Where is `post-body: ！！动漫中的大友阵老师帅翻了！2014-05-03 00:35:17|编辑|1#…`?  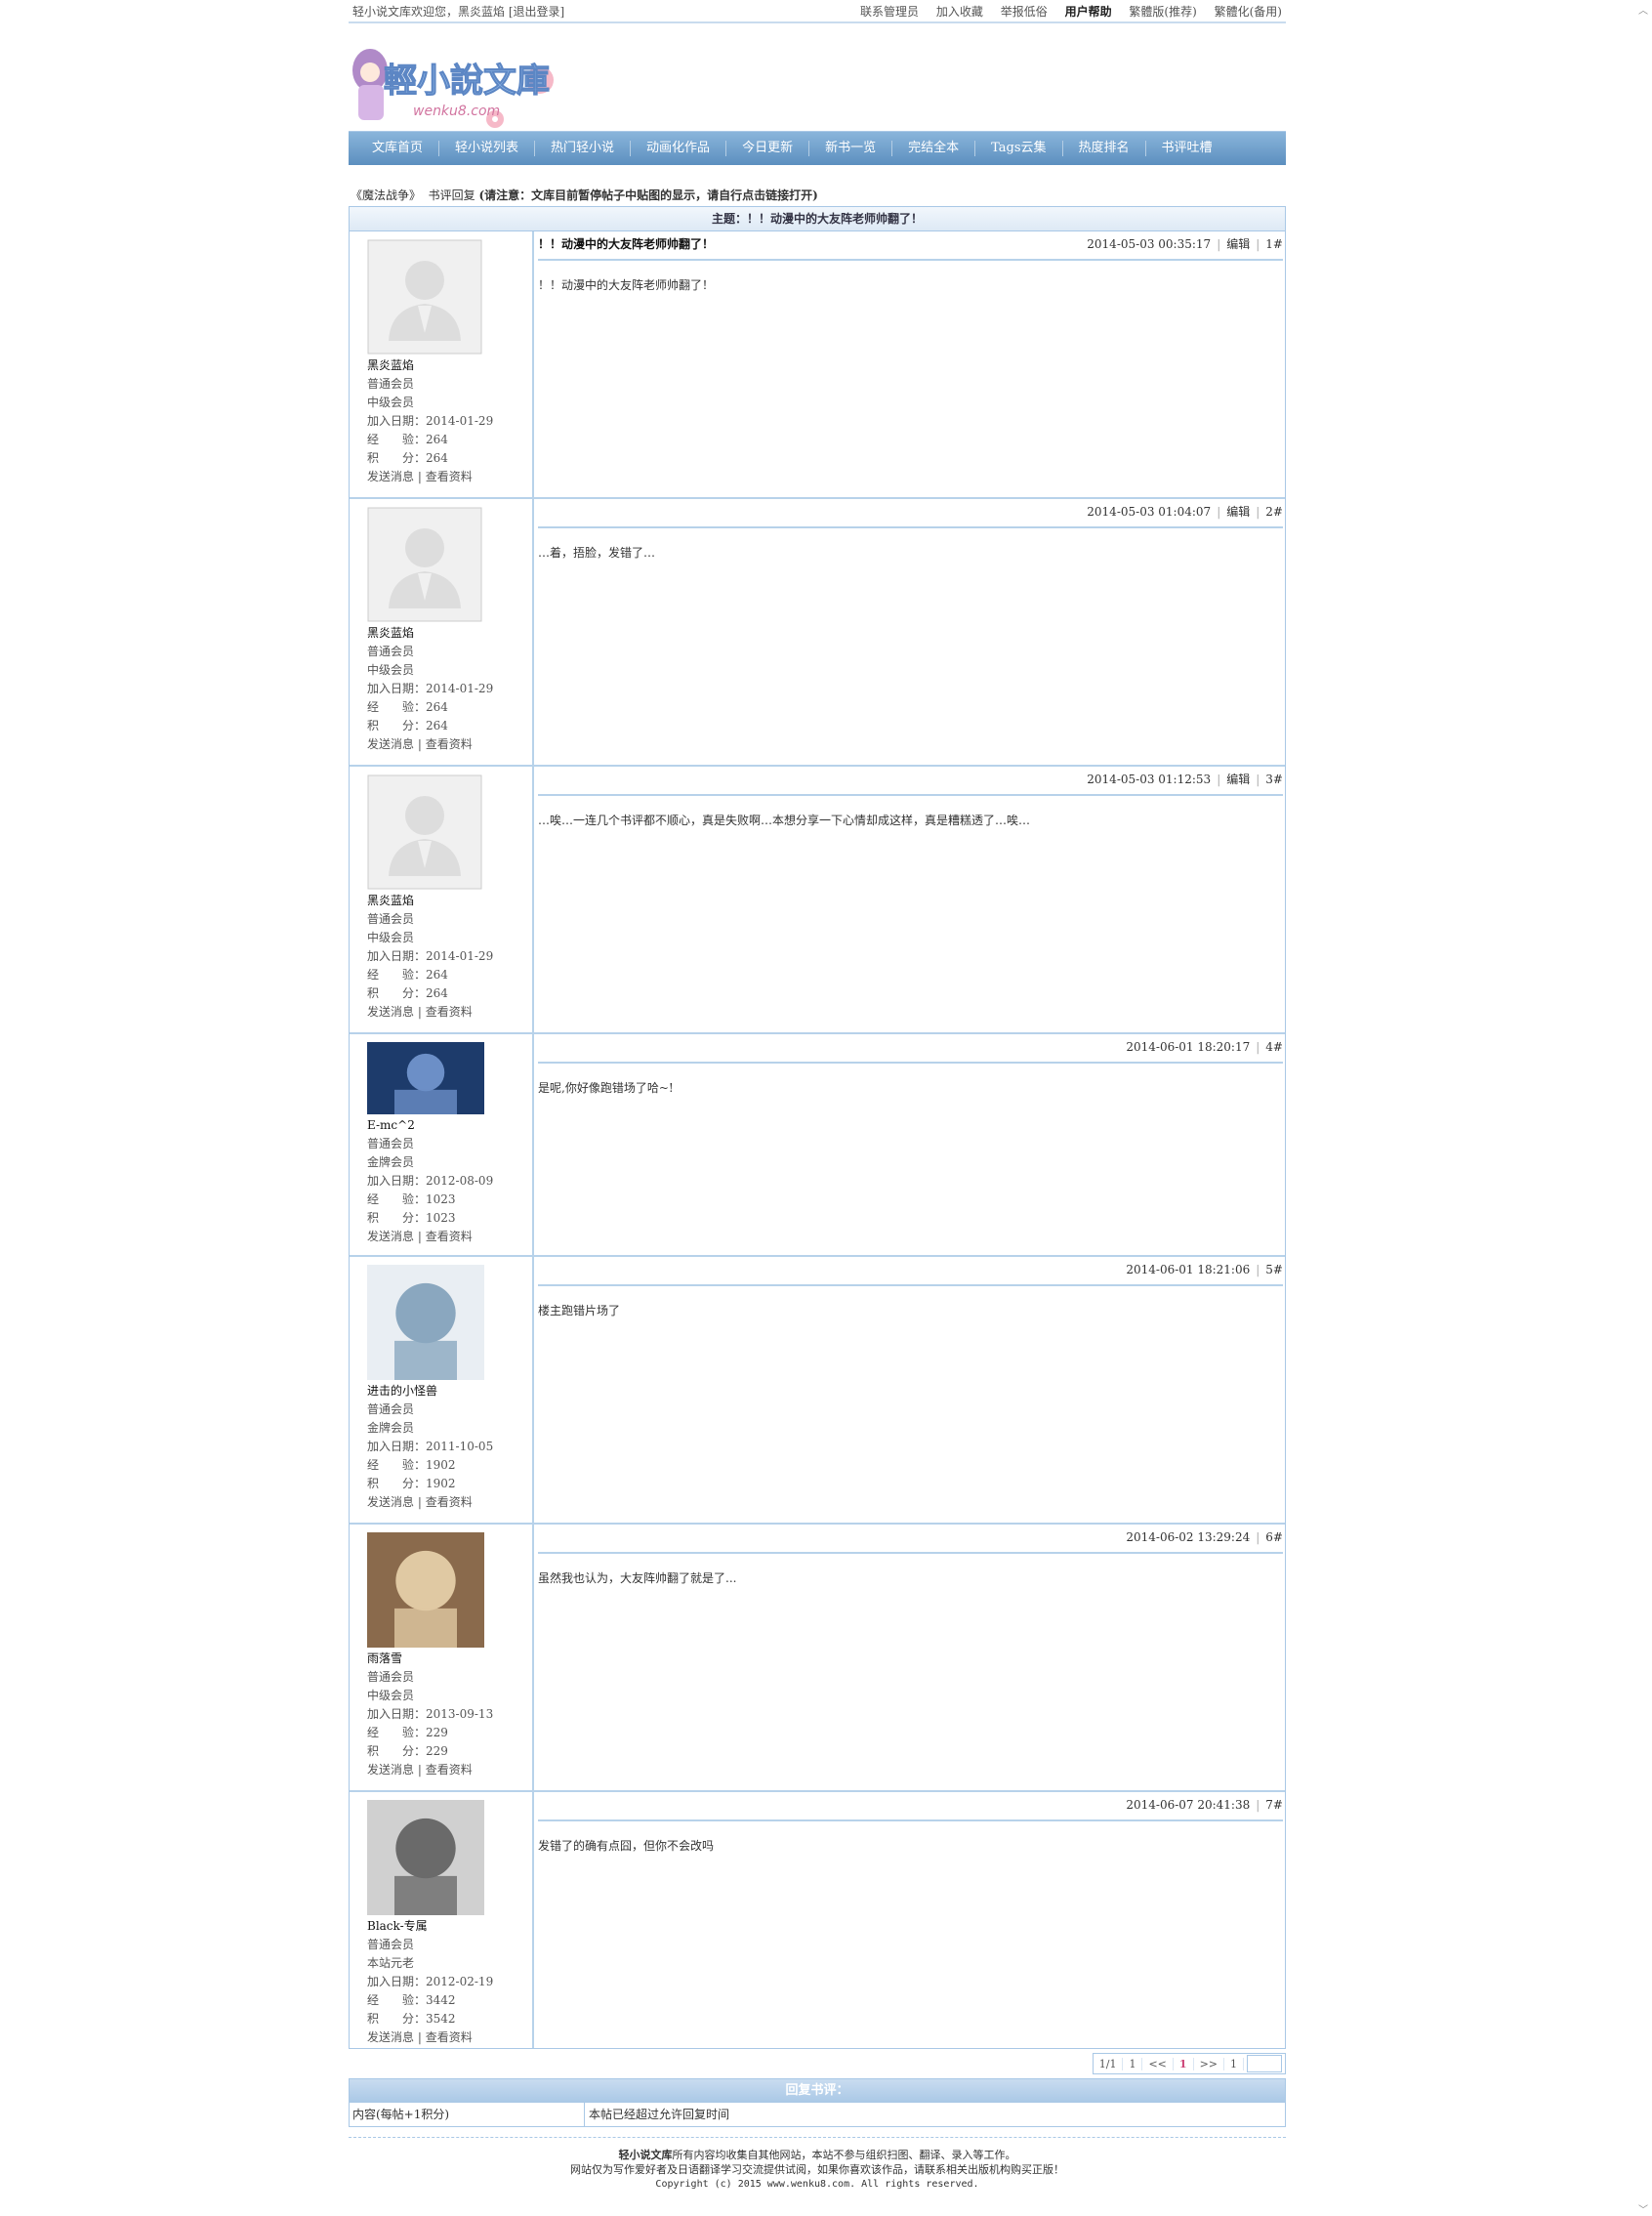 post-body: ！！动漫中的大友阵老师帅翻了！2014-05-03 00:35:17|编辑|1#… is located at coordinates (909, 364).